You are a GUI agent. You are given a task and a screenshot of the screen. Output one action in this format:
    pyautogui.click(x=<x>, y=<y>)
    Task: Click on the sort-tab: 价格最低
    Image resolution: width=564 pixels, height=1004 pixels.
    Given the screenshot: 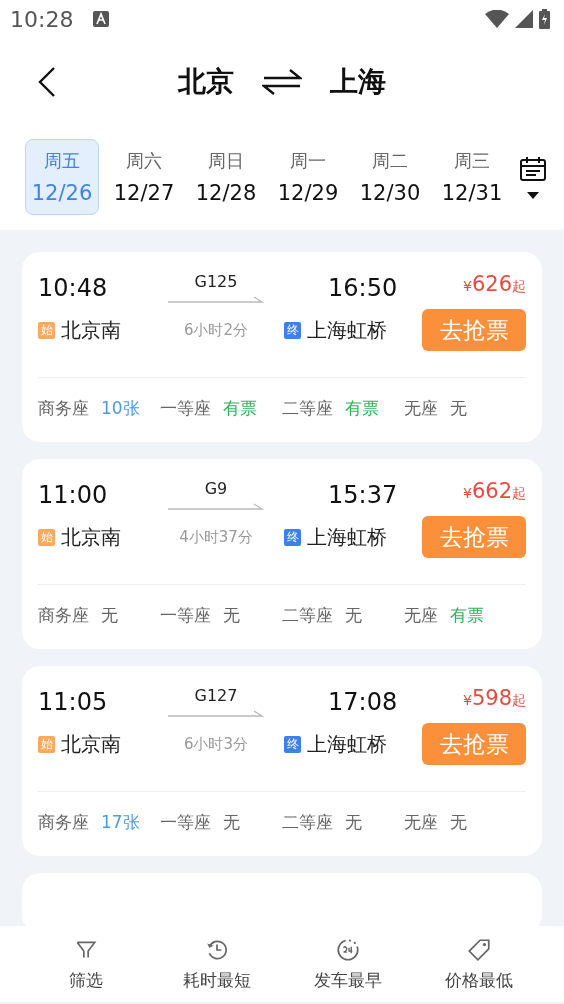 What is the action you would take?
    pyautogui.click(x=478, y=964)
    